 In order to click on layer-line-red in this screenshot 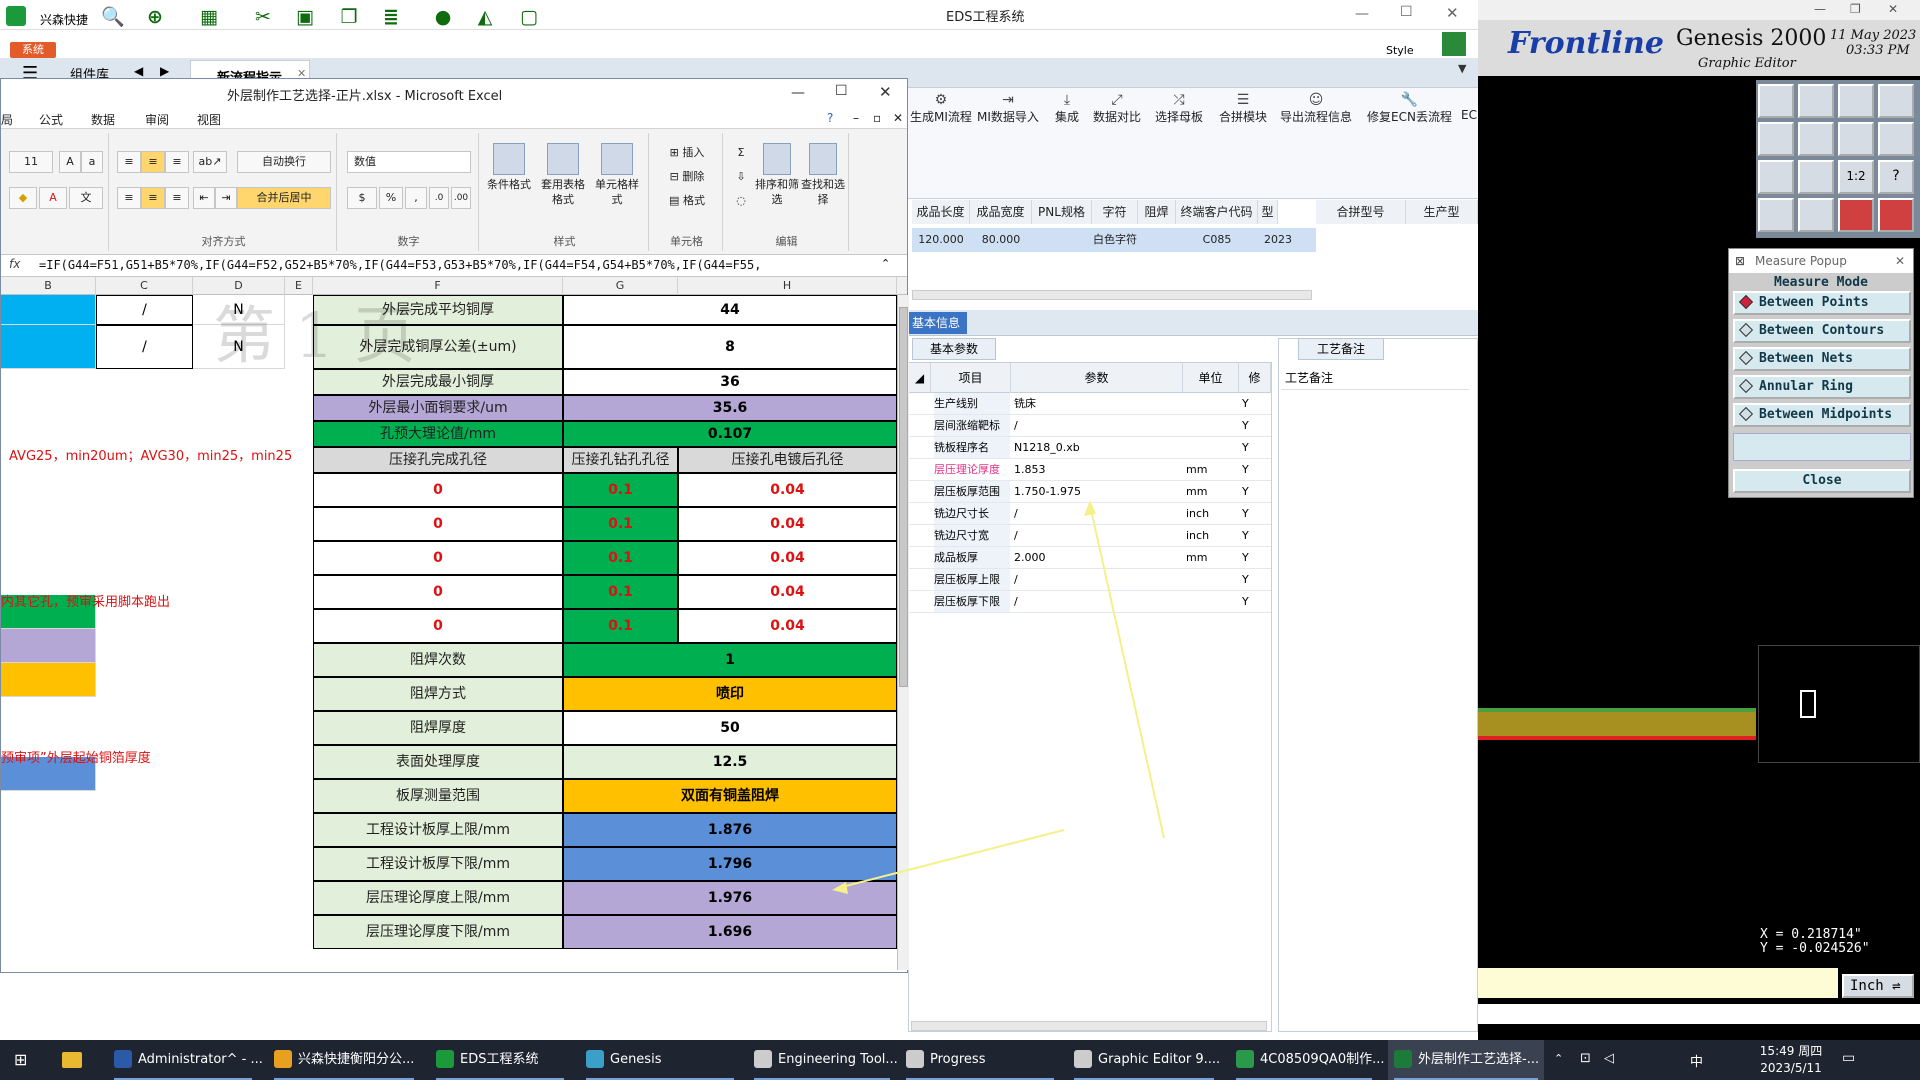, I will do `click(1617, 738)`.